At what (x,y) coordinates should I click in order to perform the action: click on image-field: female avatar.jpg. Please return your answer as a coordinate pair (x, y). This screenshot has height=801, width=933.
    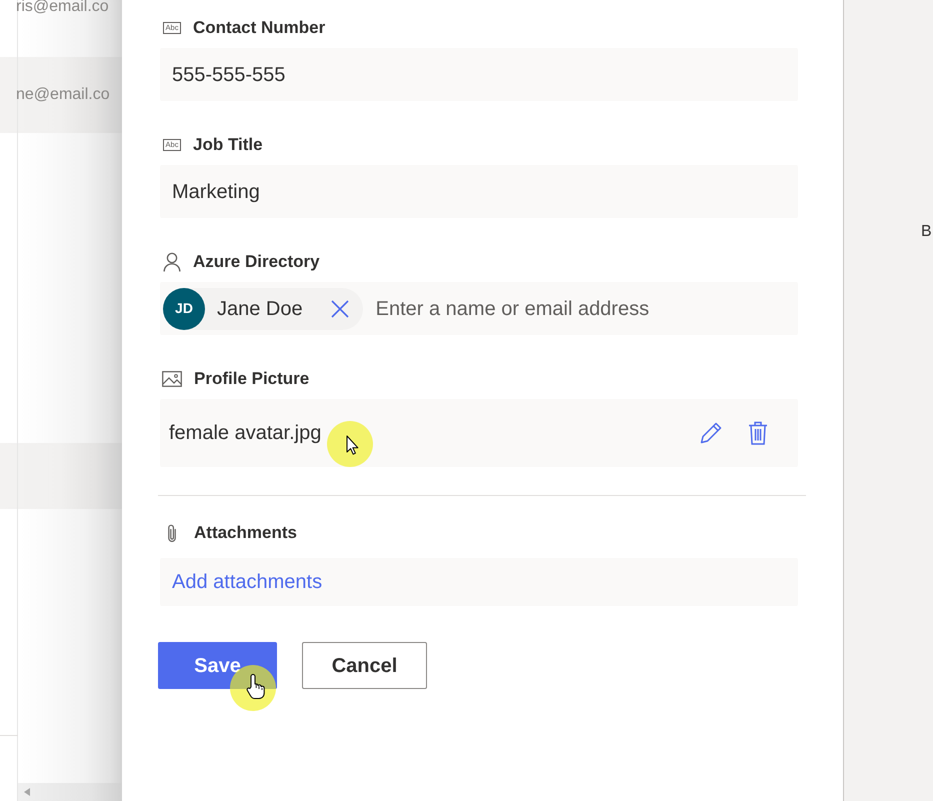
    Looking at the image, I should click on (479, 433).